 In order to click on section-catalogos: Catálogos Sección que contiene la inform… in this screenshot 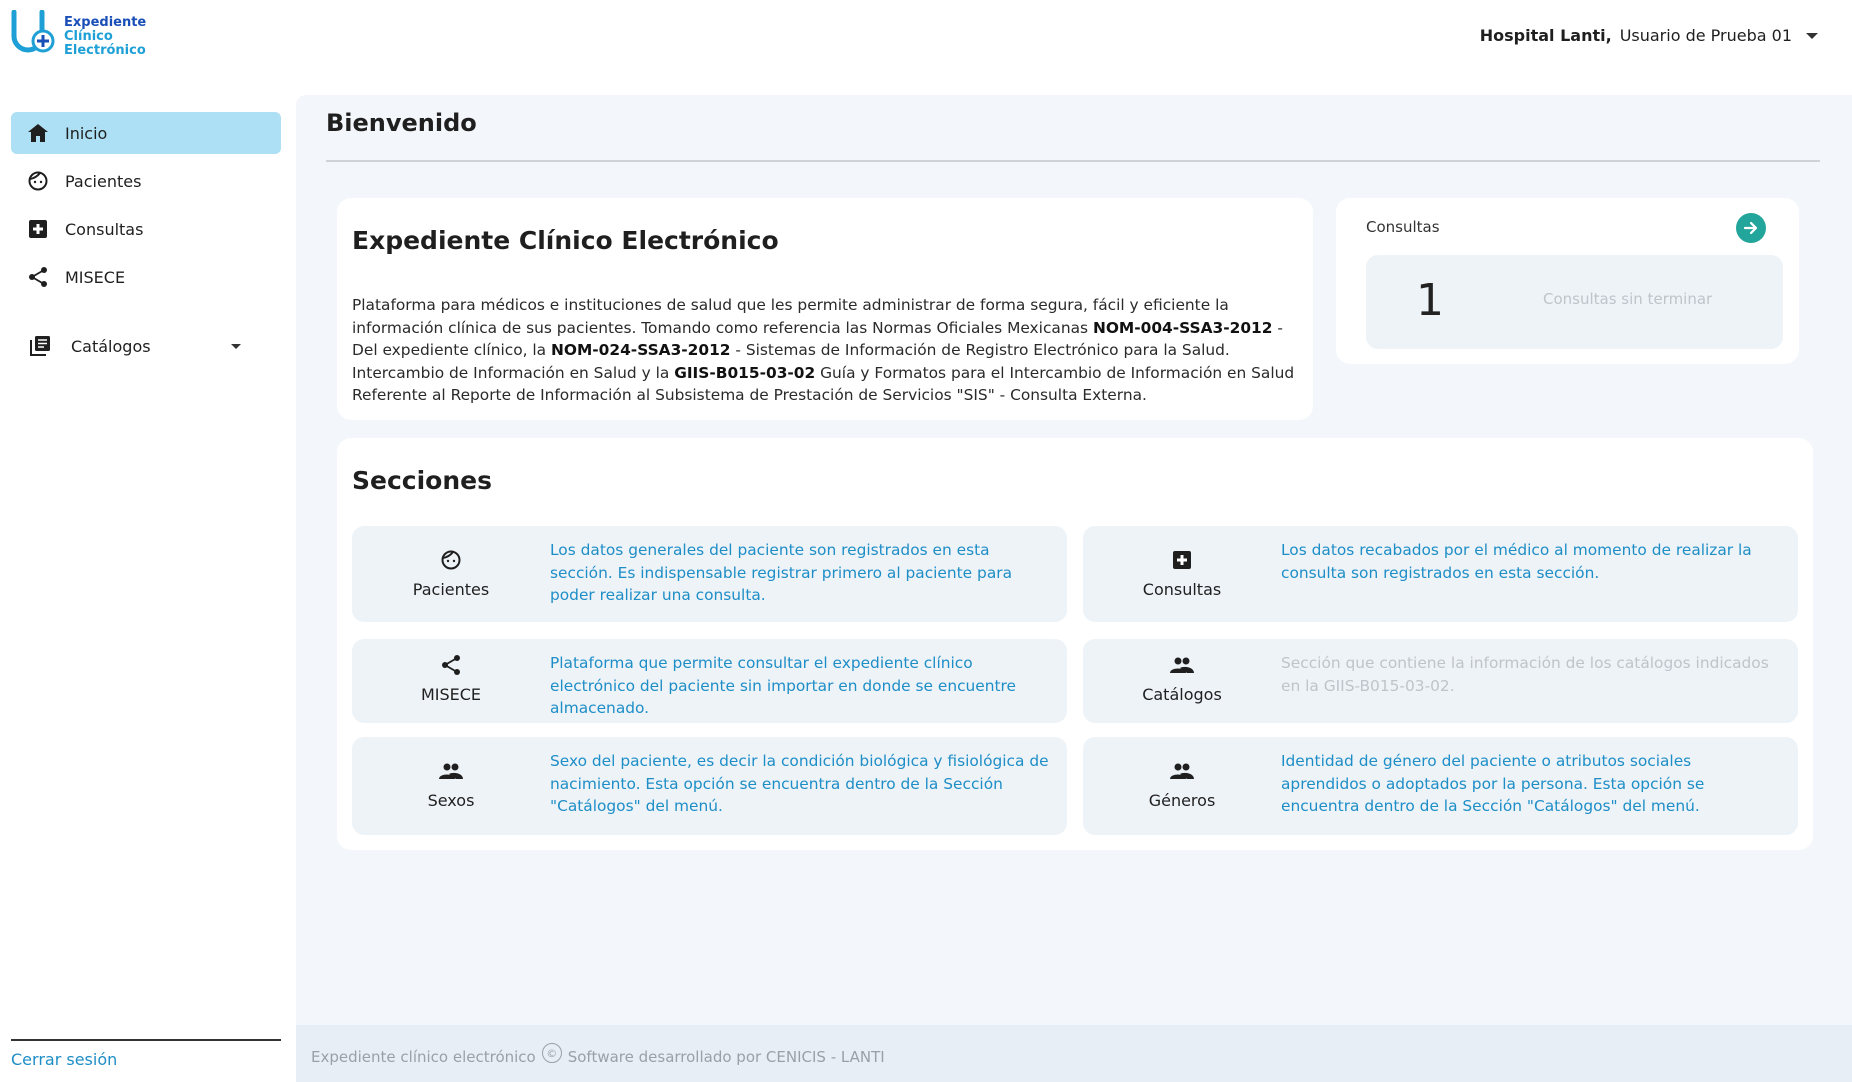, I will do `click(1440, 681)`.